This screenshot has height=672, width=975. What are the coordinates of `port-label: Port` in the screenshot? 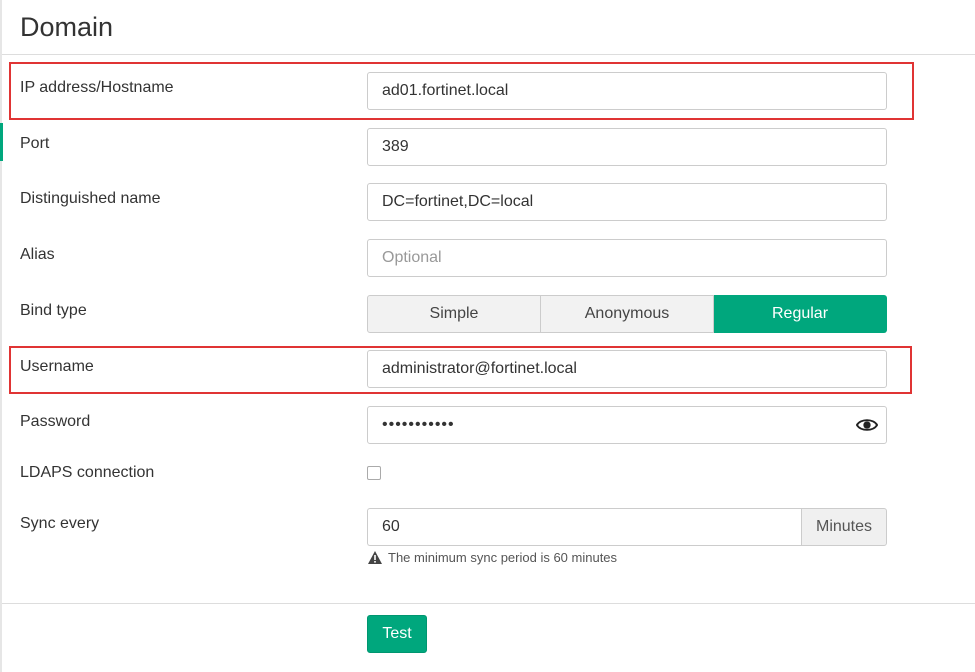 It's located at (35, 143).